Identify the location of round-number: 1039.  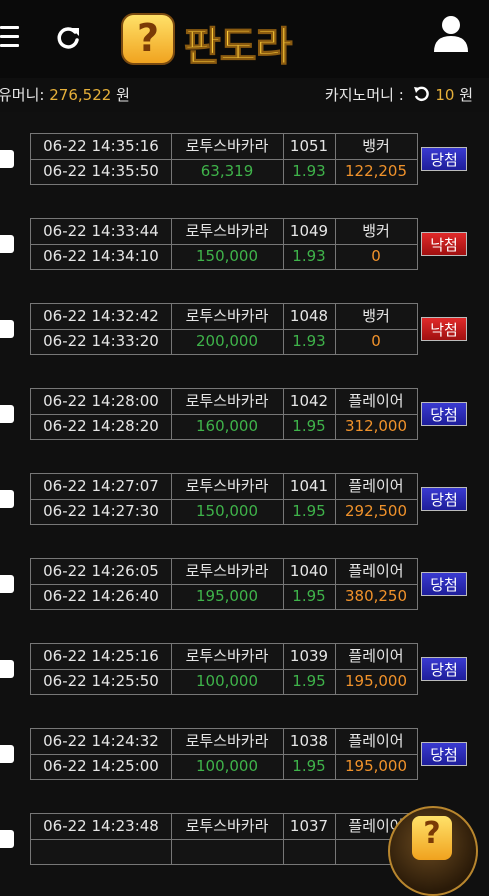
(309, 656).